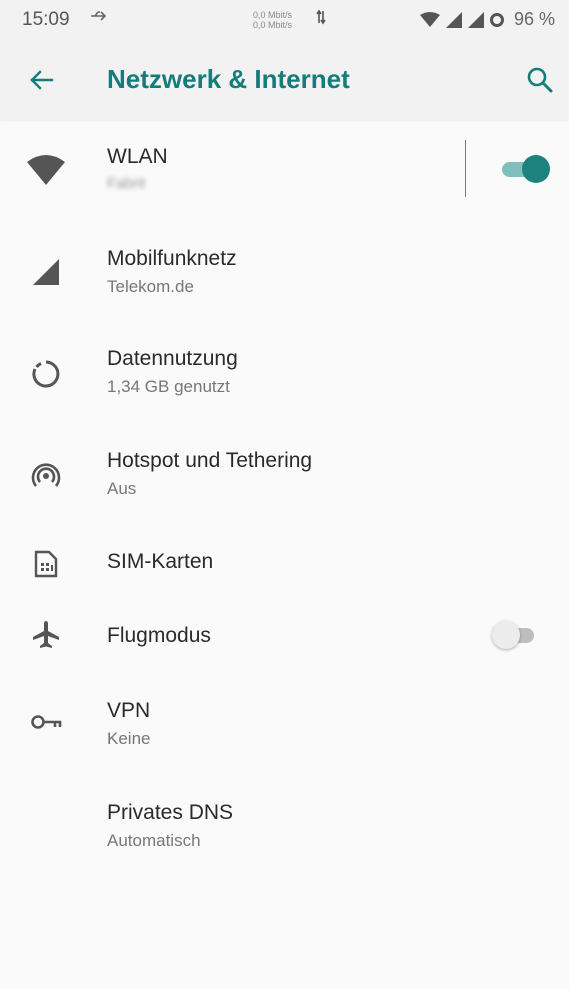 This screenshot has width=569, height=989. I want to click on item-title: Mobilfunknetz, so click(172, 258).